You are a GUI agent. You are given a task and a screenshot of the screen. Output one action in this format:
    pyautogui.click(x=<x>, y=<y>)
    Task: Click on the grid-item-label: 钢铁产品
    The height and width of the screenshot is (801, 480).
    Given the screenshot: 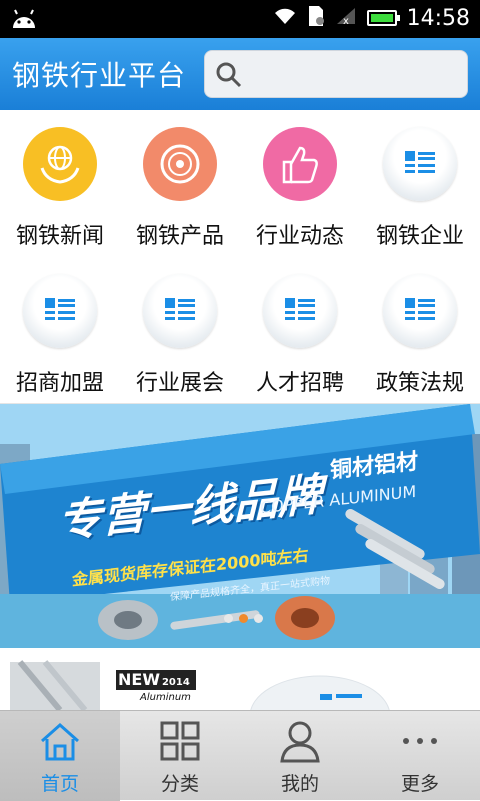 What is the action you would take?
    pyautogui.click(x=179, y=236)
    